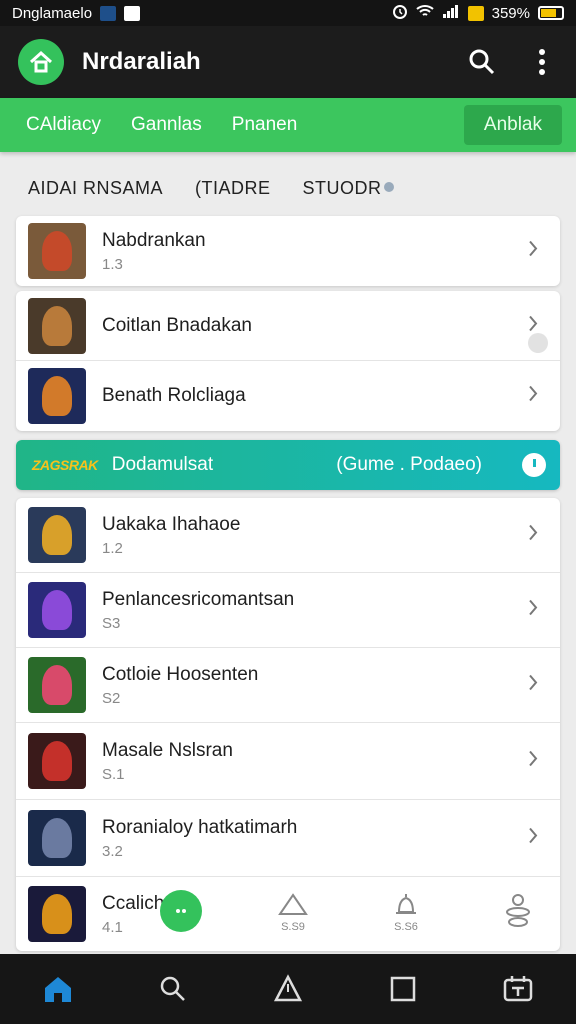 This screenshot has width=576, height=1024. I want to click on promo-banner: ZAGSRAK Dodamulsat (Gume . Podaeo), so click(288, 465).